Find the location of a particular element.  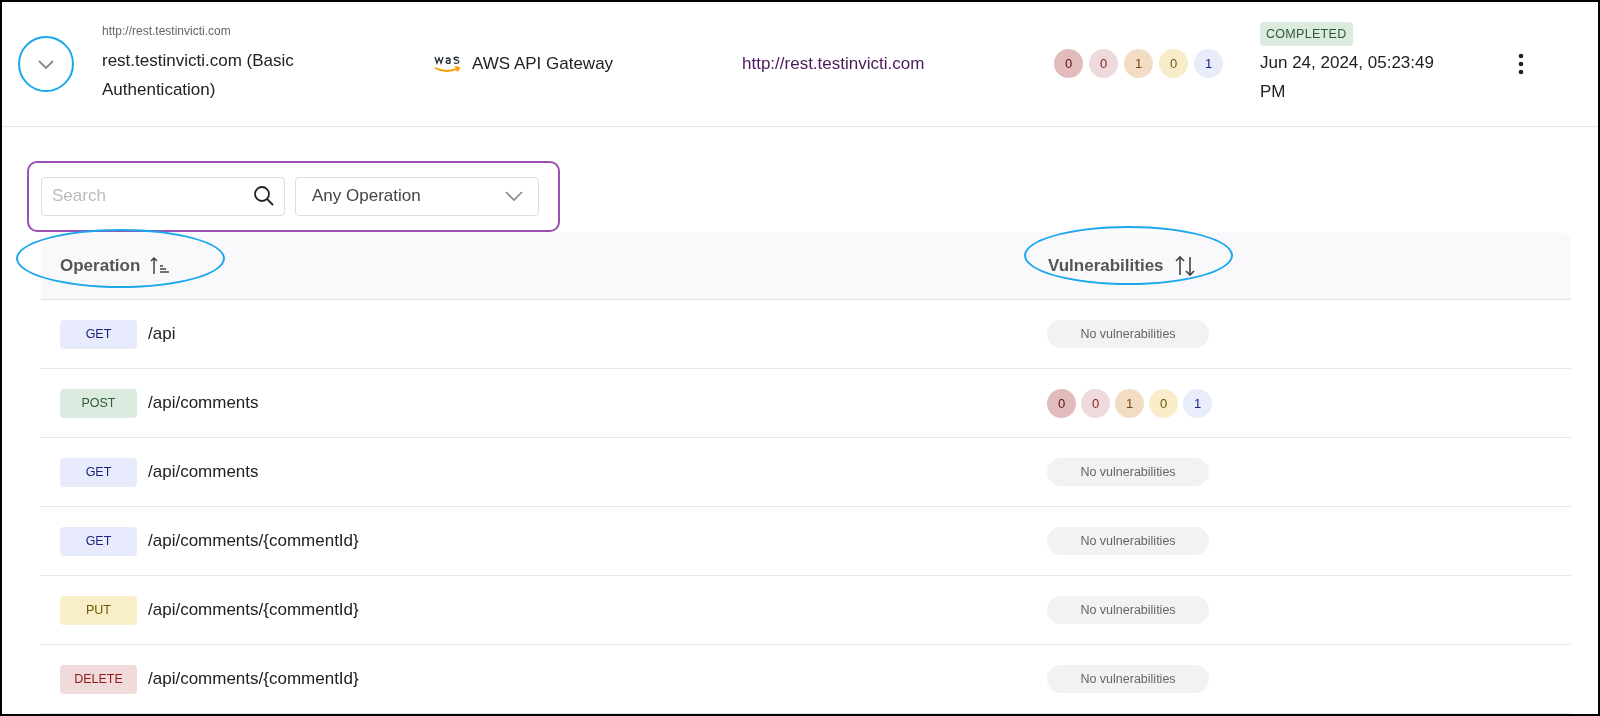

status-badge: COMPLETED is located at coordinates (1306, 33).